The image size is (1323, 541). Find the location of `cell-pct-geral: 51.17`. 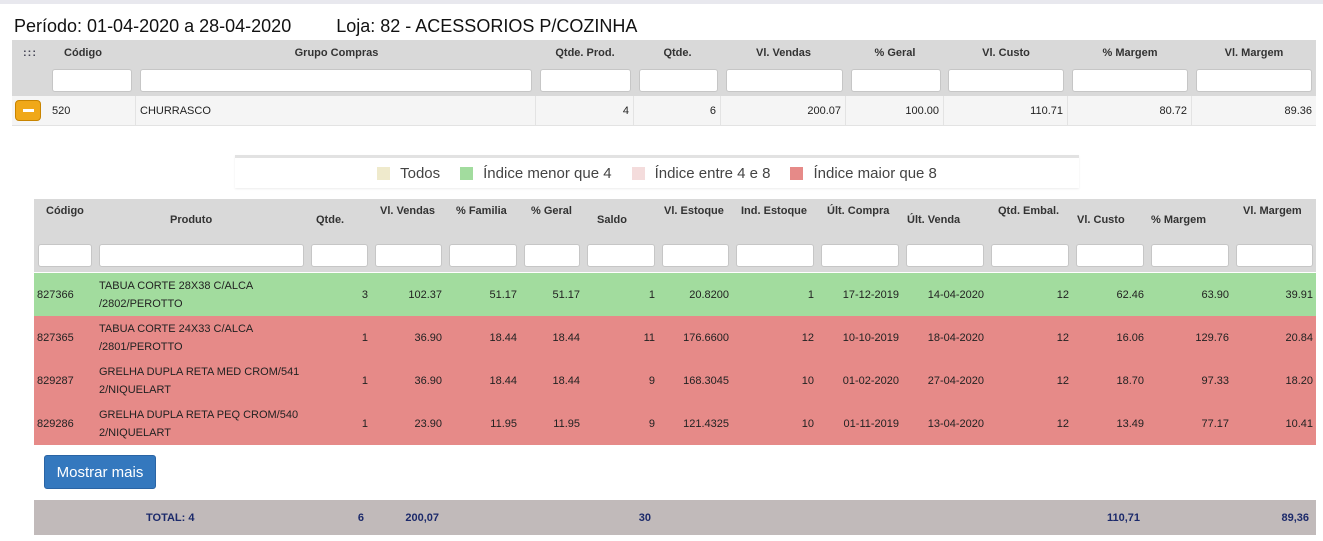

cell-pct-geral: 51.17 is located at coordinates (566, 294).